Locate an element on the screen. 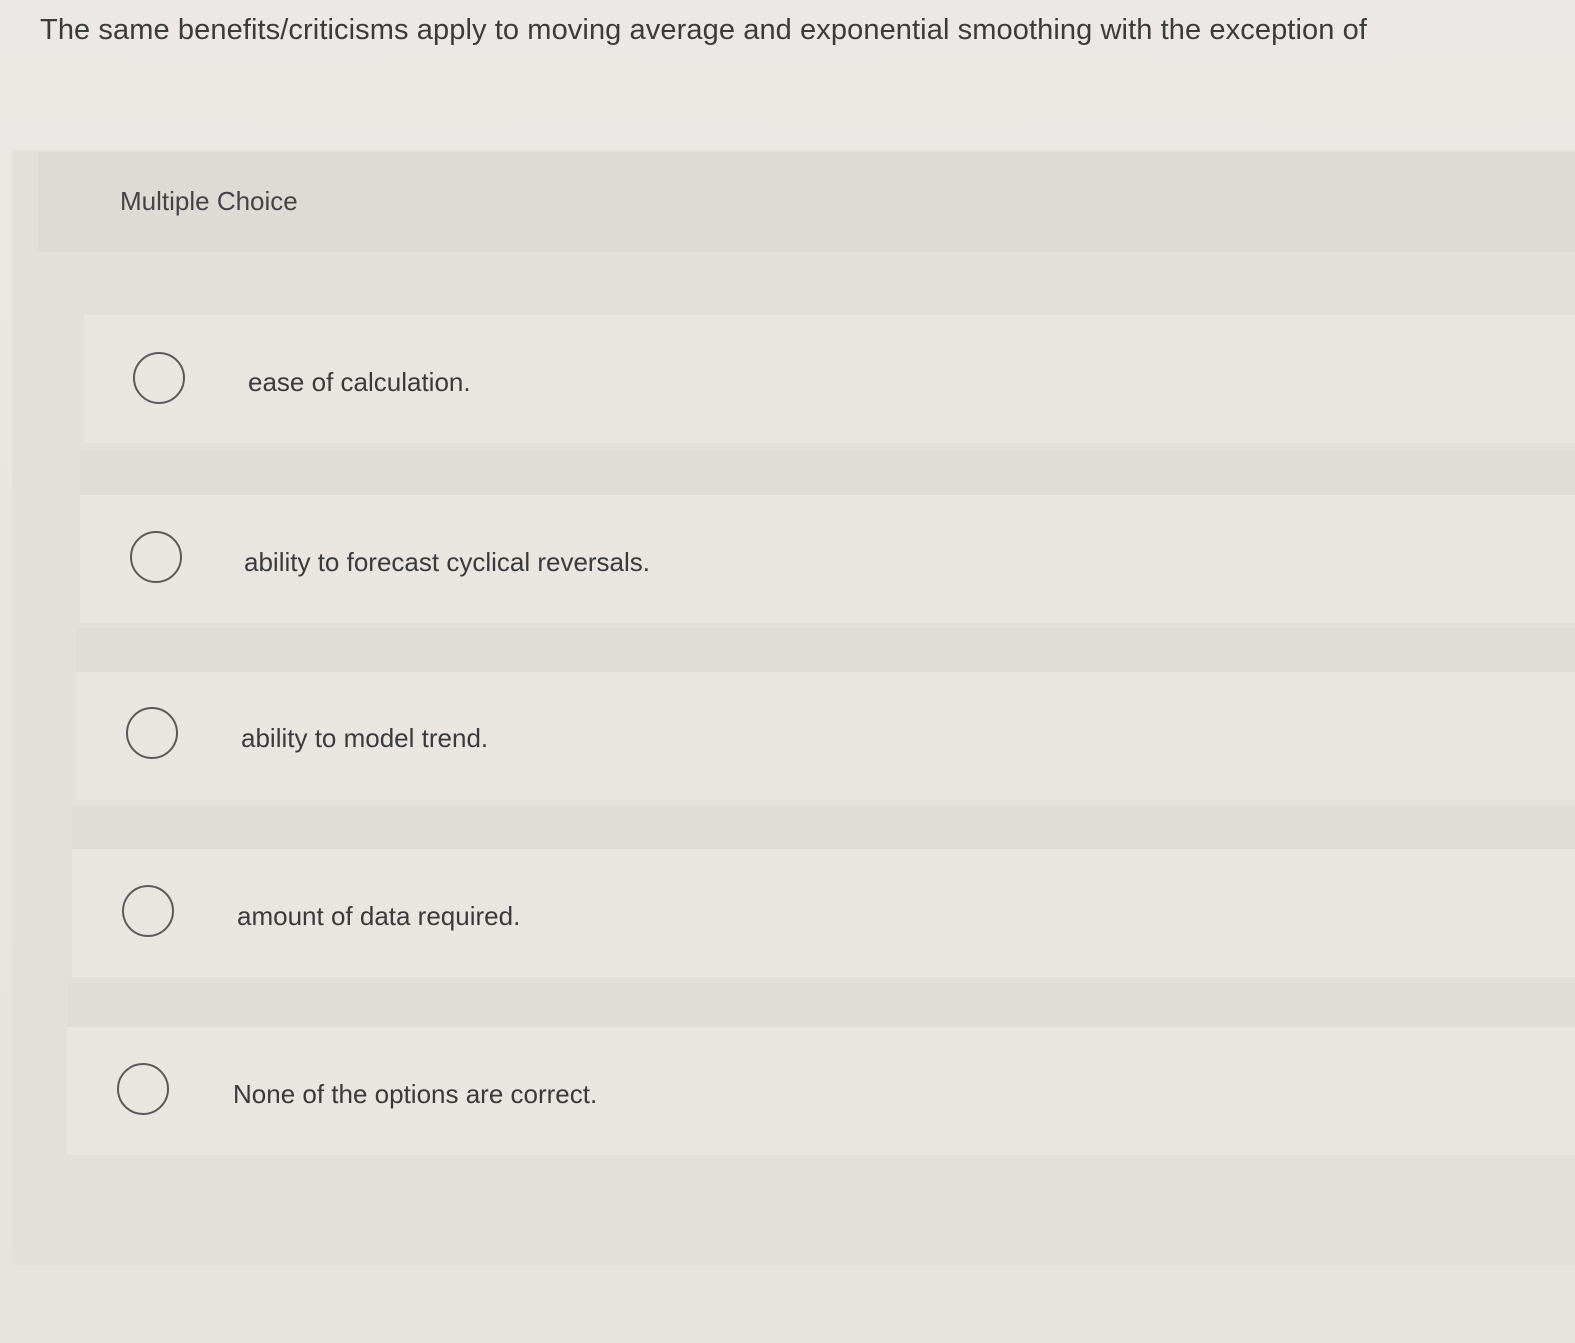 The image size is (1575, 1343). option-row: ability to model trend. is located at coordinates (825, 736).